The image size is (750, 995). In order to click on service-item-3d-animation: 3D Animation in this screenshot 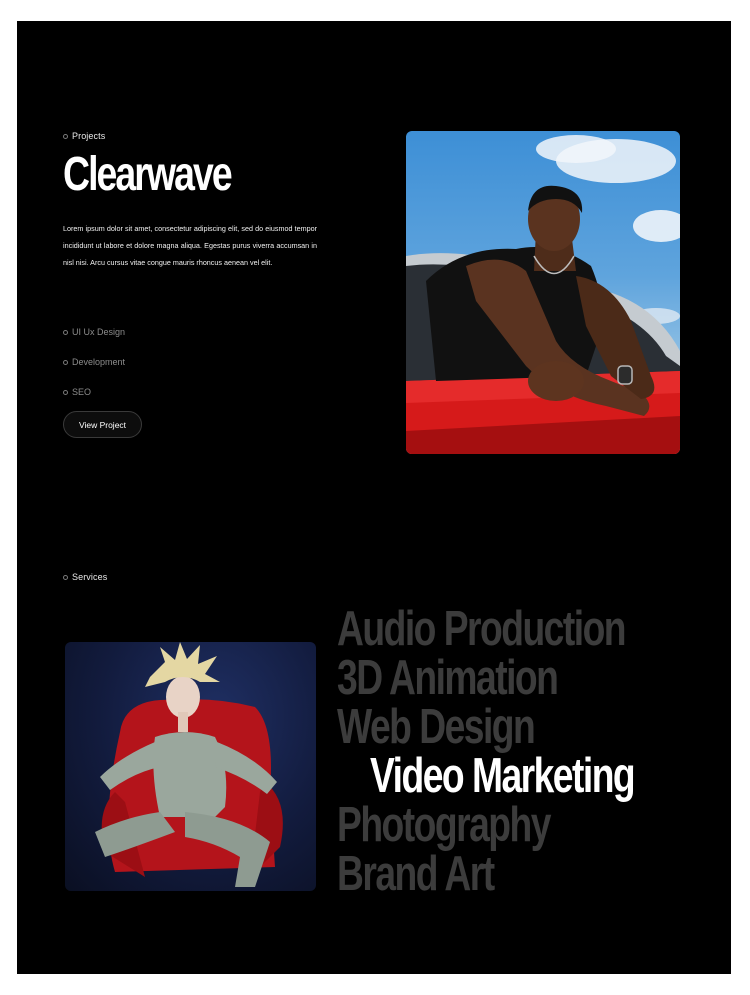, I will do `click(485, 678)`.